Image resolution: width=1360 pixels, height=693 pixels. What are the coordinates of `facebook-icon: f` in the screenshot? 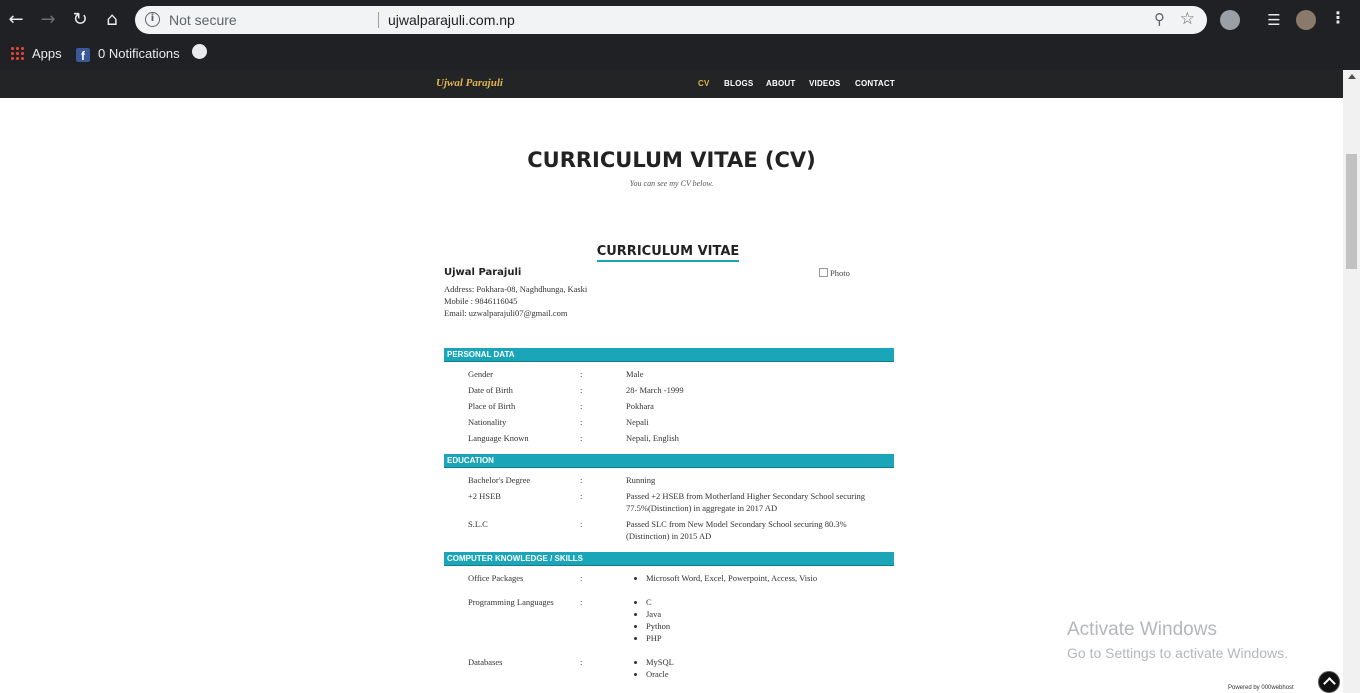 It's located at (83, 55).